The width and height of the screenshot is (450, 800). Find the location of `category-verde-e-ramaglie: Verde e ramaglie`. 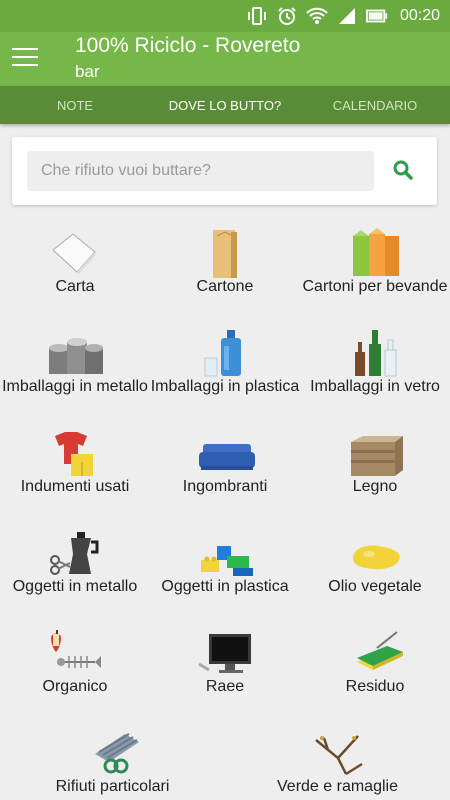

category-verde-e-ramaglie: Verde e ramaglie is located at coordinates (337, 761).